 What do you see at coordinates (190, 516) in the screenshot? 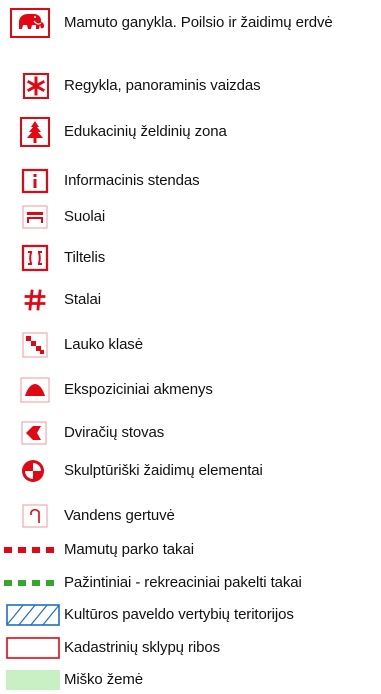
I see `legend-item-water-fountain: Vandens gertuvė` at bounding box center [190, 516].